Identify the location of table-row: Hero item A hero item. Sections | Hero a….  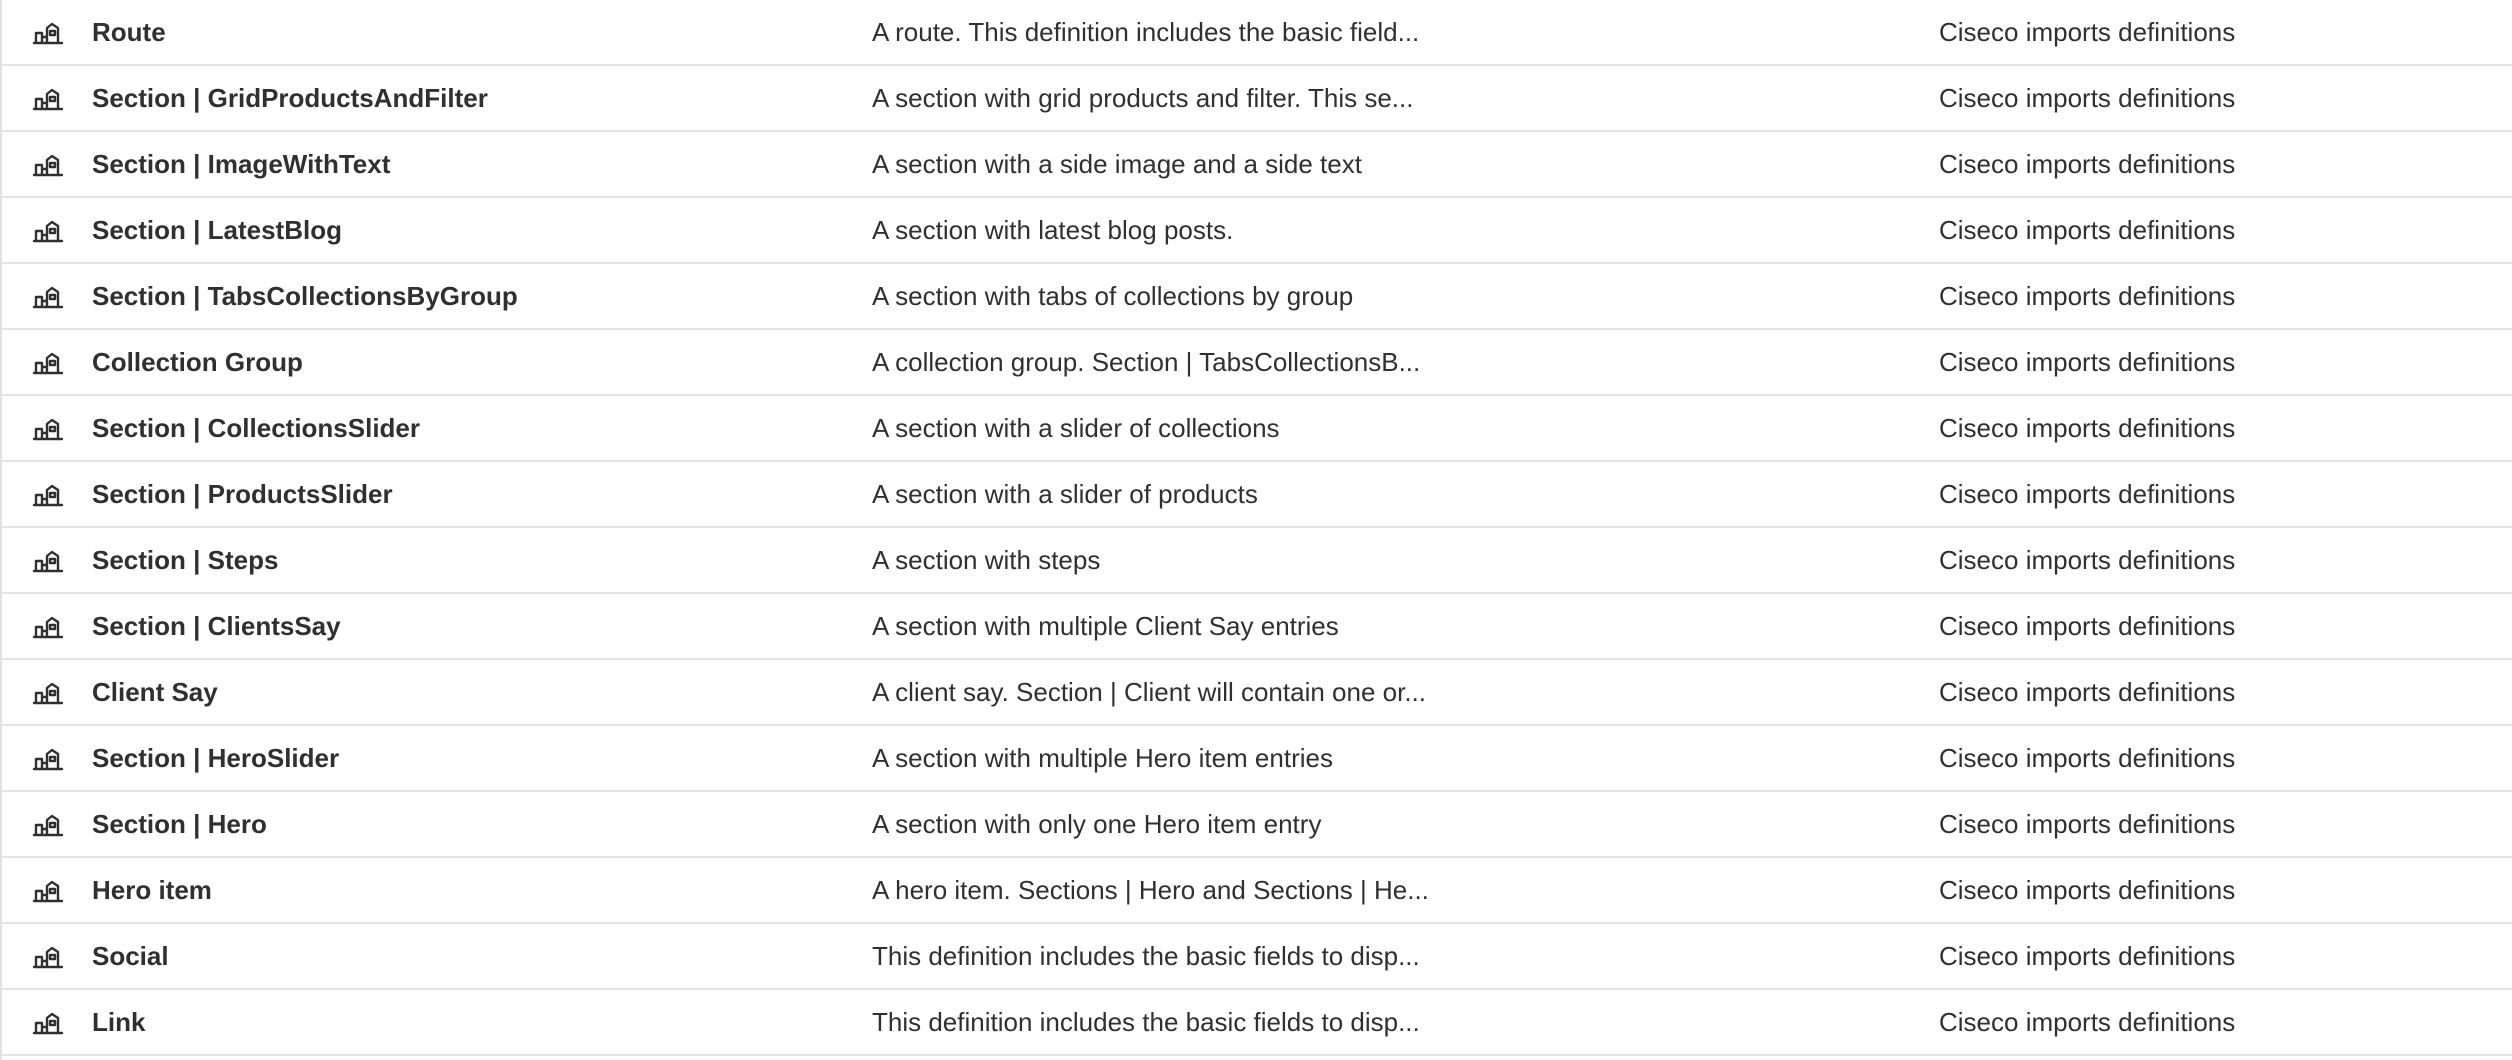
(1257, 891).